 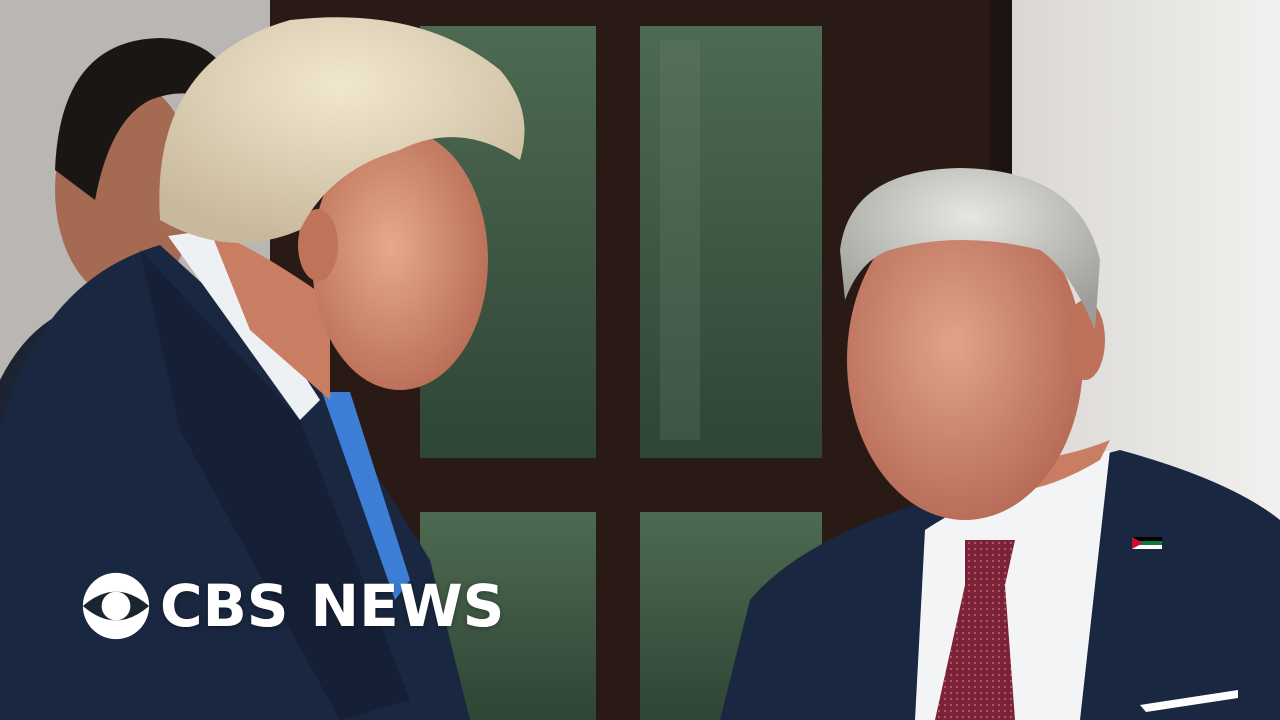 What do you see at coordinates (224, 606) in the screenshot?
I see `brand-network: CBS` at bounding box center [224, 606].